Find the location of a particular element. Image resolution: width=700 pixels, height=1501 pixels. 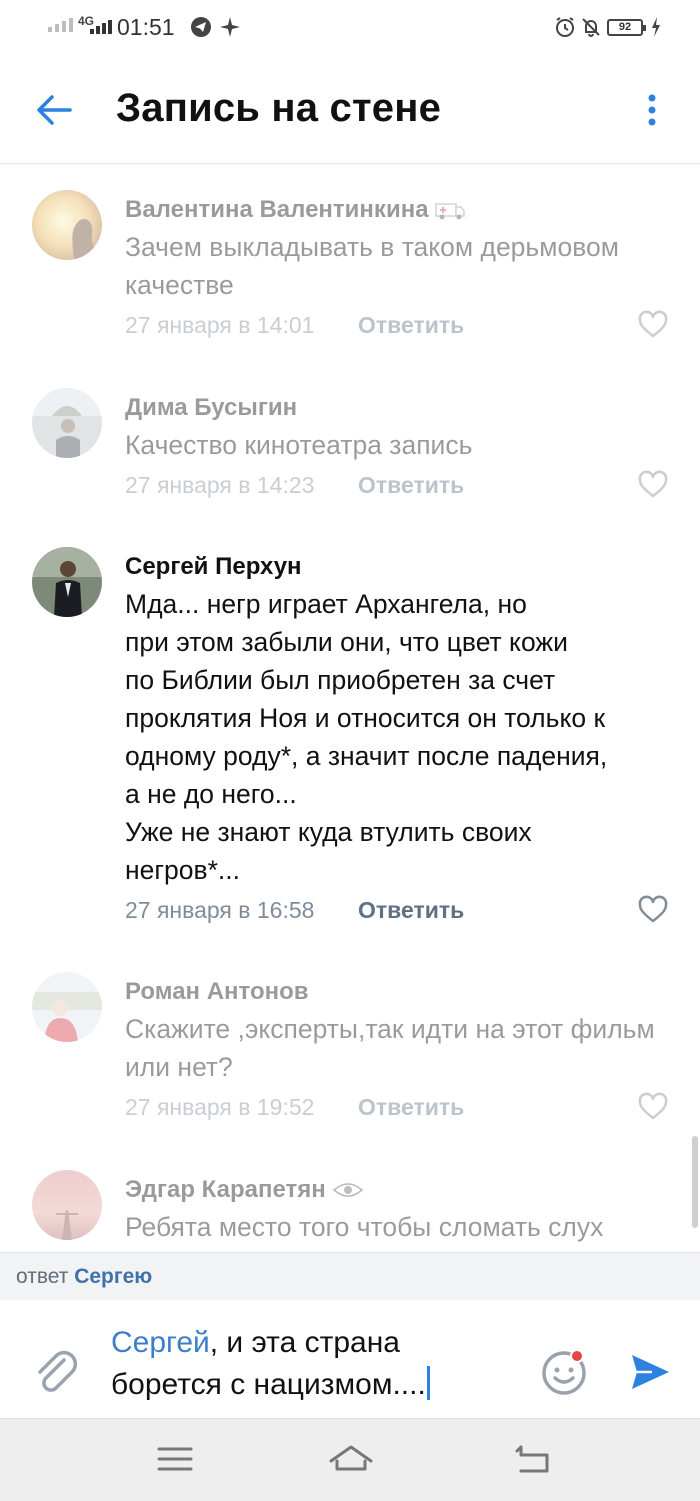

comment-author: Эдгар Карапетян is located at coordinates (405, 1190).